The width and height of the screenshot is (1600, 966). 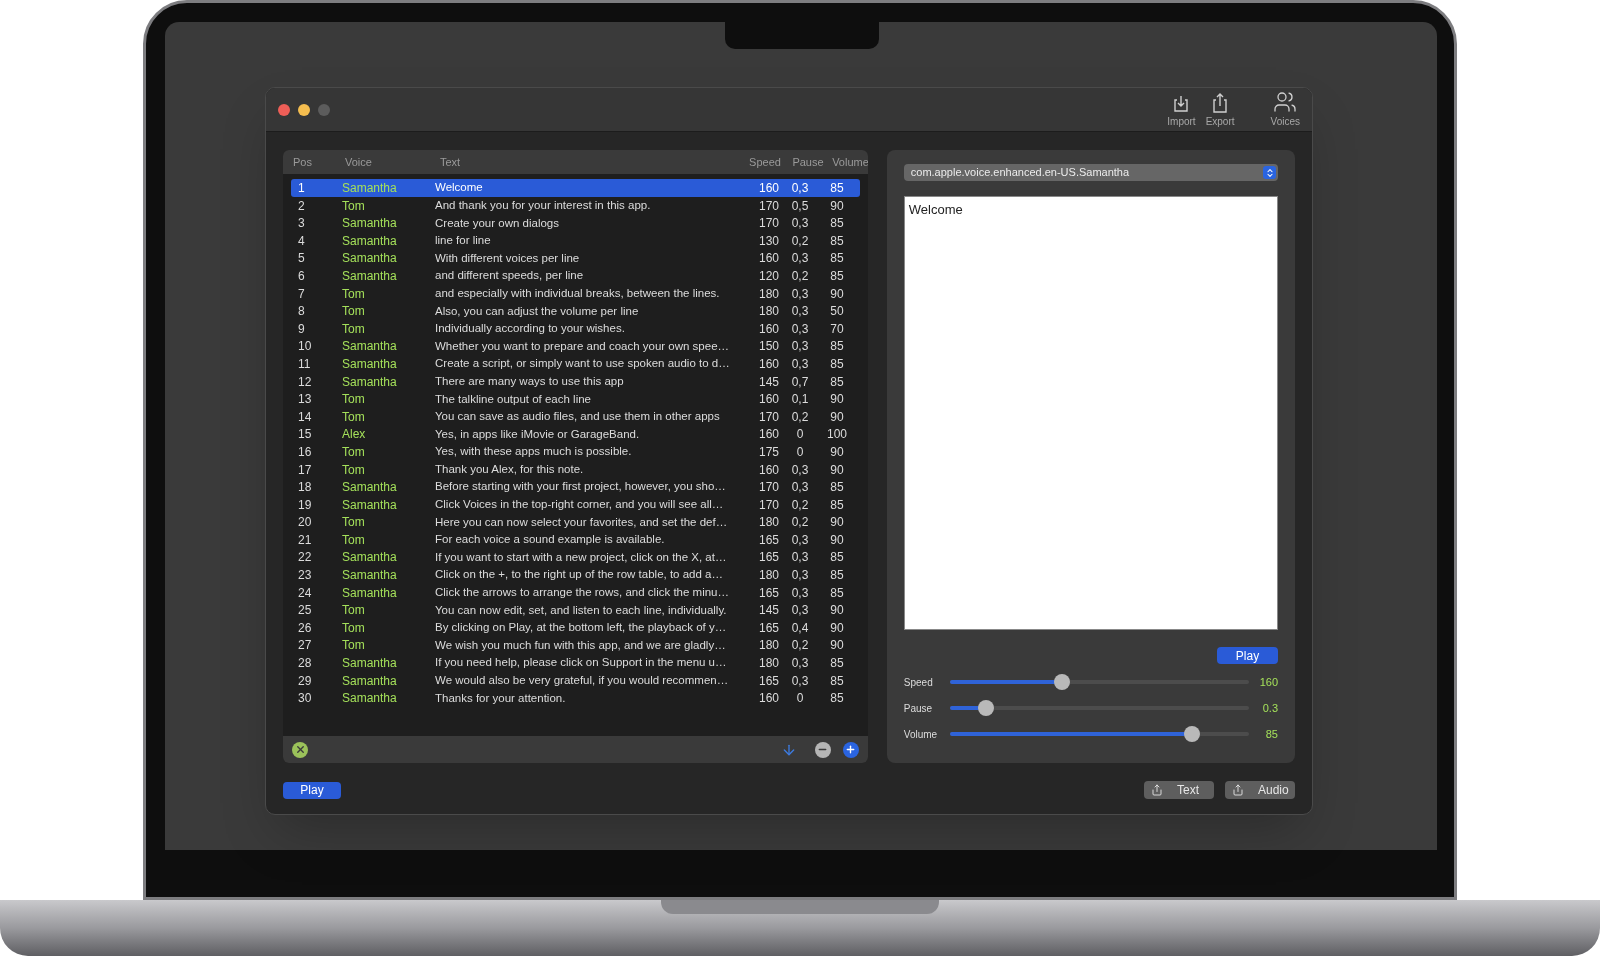 What do you see at coordinates (575, 240) in the screenshot?
I see `table-row: 4 Samantha line for line 130 0,2 85` at bounding box center [575, 240].